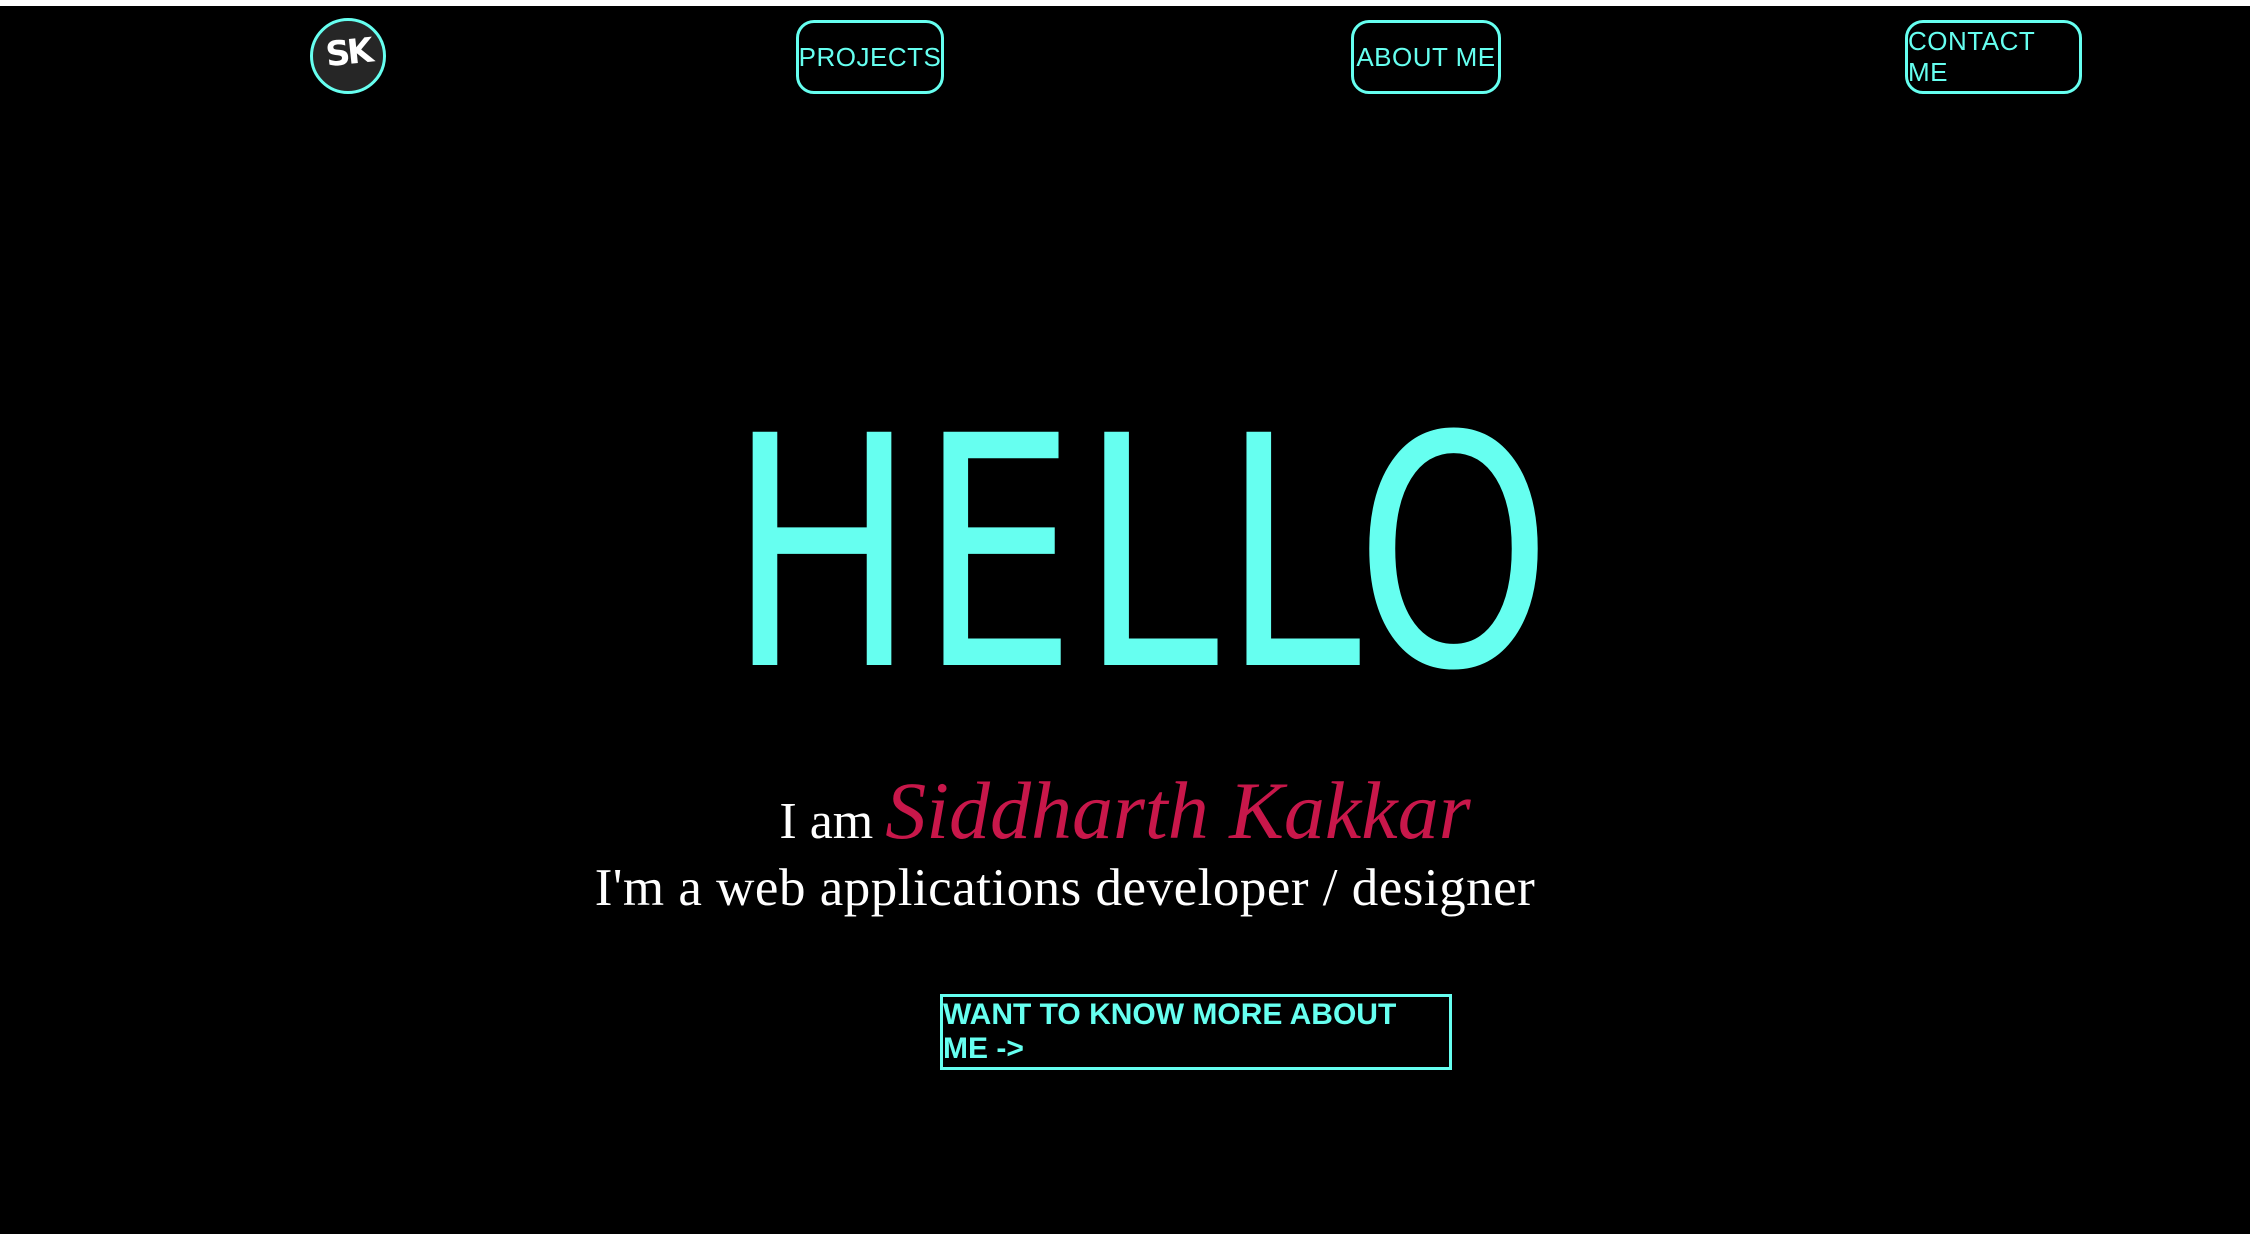 Image resolution: width=2250 pixels, height=1234 pixels. Describe the element at coordinates (1141, 555) in the screenshot. I see `hero-greeting: HELLO` at that location.